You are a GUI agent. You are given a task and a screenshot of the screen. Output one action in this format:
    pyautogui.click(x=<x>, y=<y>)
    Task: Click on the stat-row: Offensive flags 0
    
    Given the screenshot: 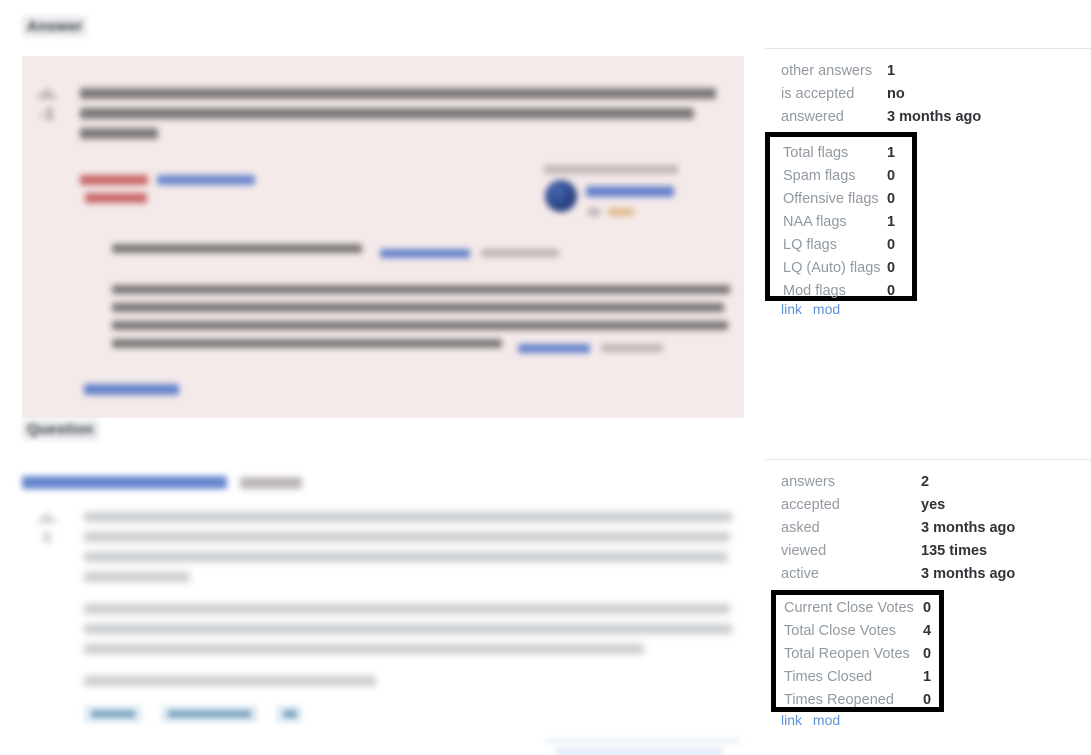 What is the action you would take?
    pyautogui.click(x=847, y=202)
    